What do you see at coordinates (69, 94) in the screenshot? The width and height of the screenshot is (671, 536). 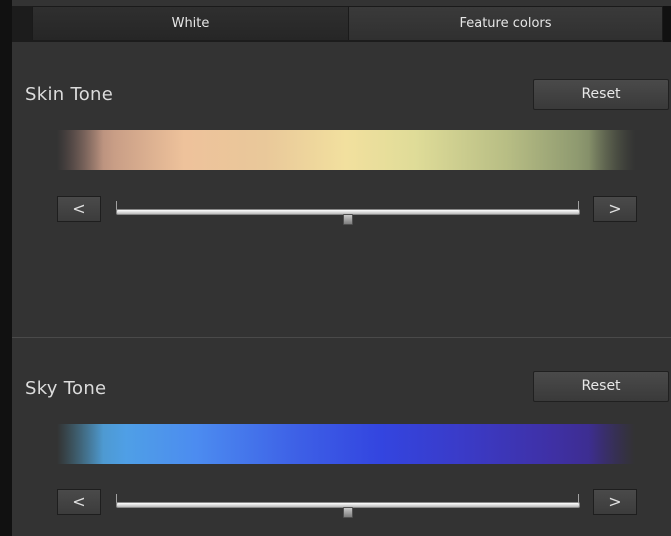 I see `skin-tone-title: Skin Tone` at bounding box center [69, 94].